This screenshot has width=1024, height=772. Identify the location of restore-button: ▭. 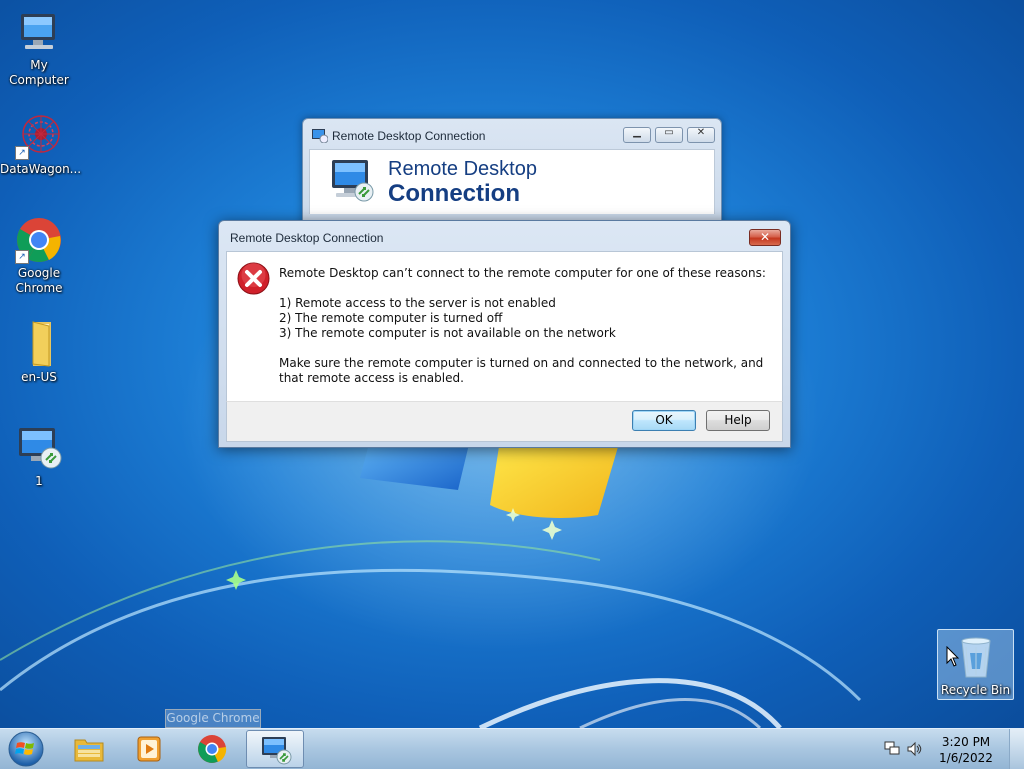
(669, 135).